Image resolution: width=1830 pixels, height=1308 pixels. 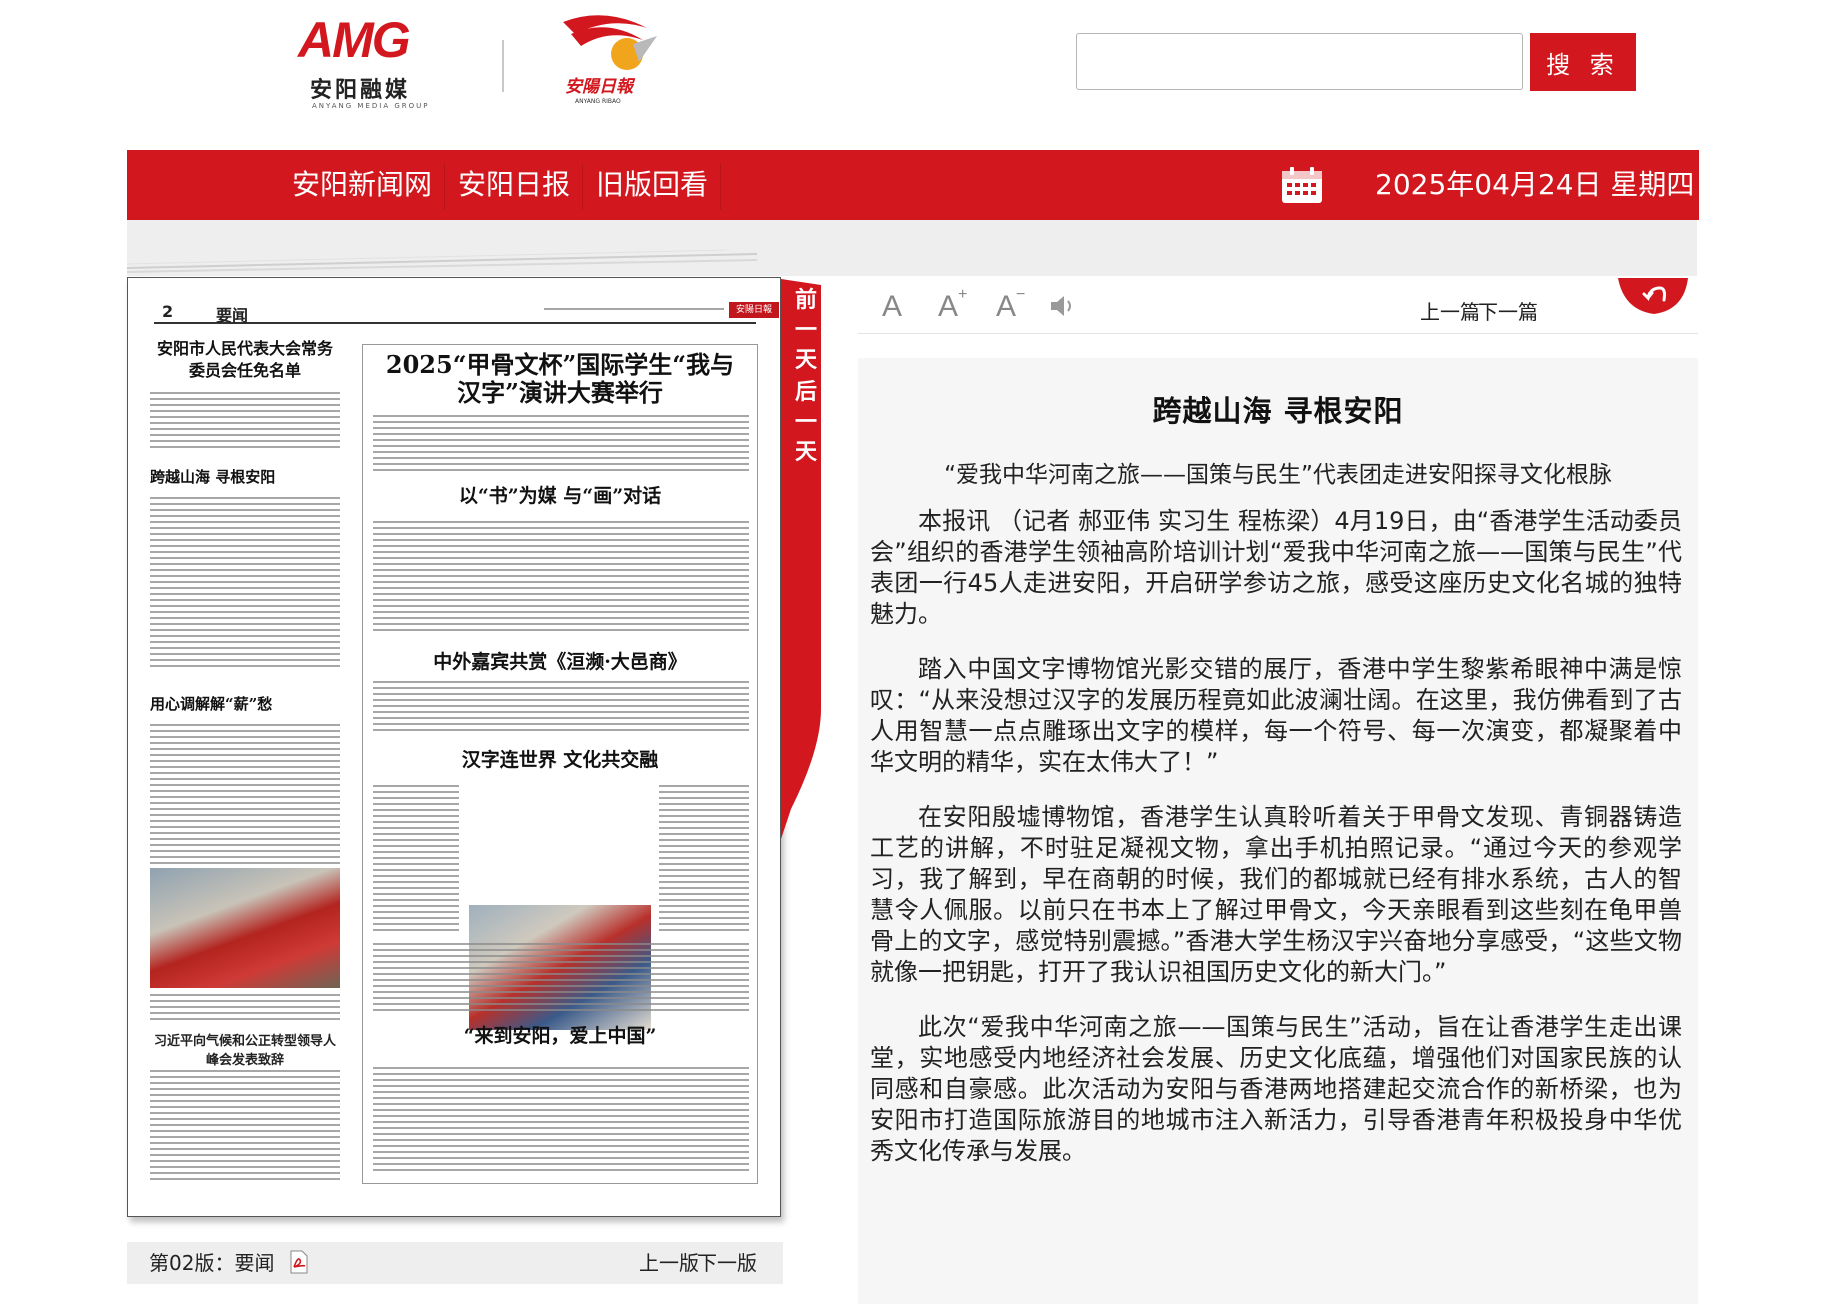 What do you see at coordinates (560, 379) in the screenshot?
I see `feature-headline-speech-contest: 2025“甲骨文杯”国际学生“我与汉字”演讲大赛举行` at bounding box center [560, 379].